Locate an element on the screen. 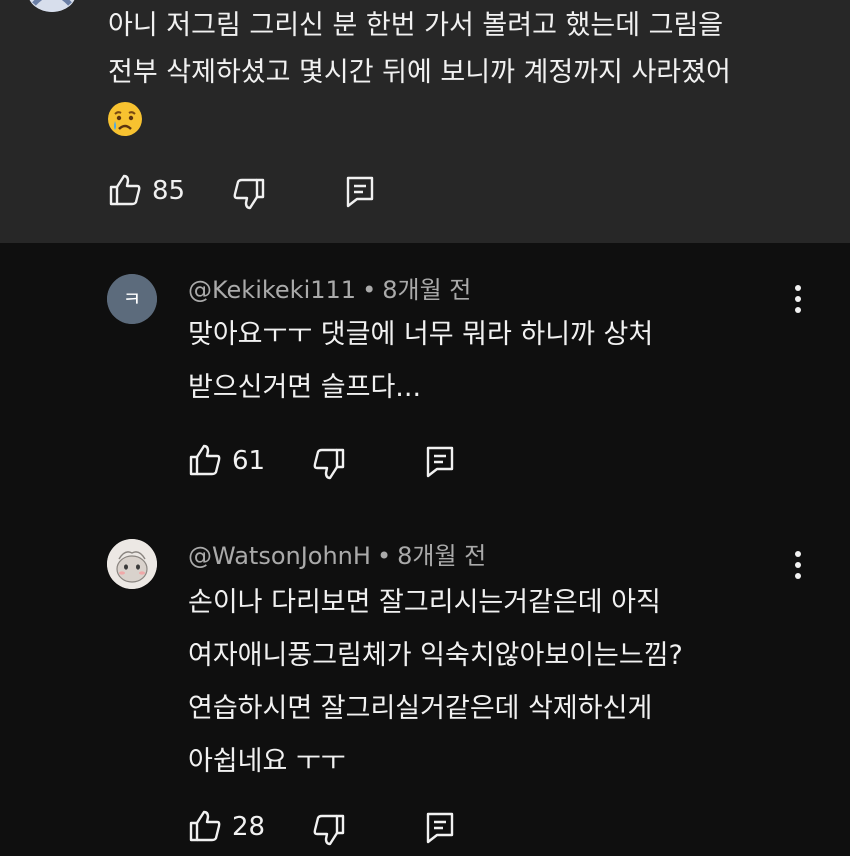 The width and height of the screenshot is (850, 856). reply-line: 맞아요ㅜㅜ 댓글에 너무 뭐라 하니까 상처 is located at coordinates (421, 334).